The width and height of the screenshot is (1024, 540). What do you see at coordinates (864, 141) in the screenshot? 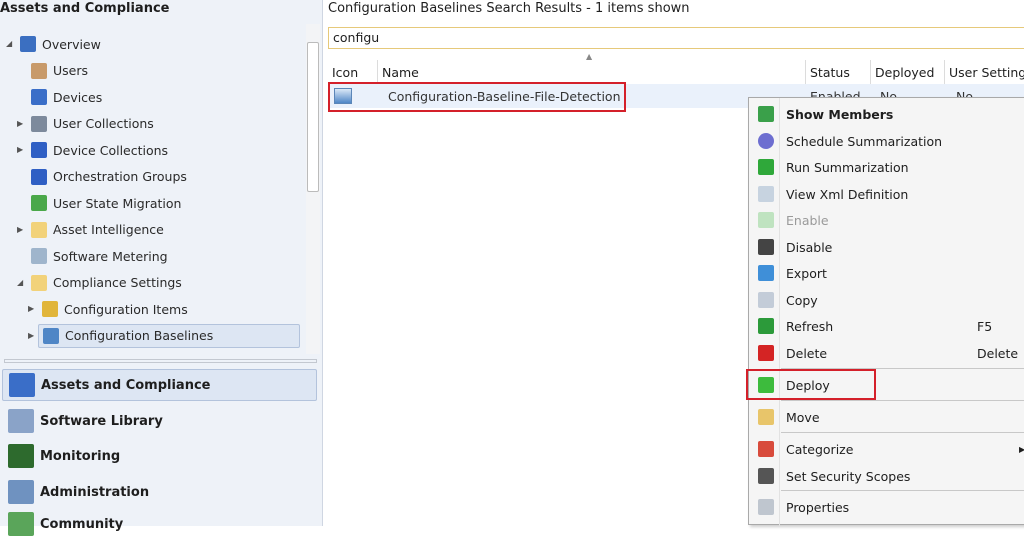
I see `menu-item-label: Schedule Summarization` at bounding box center [864, 141].